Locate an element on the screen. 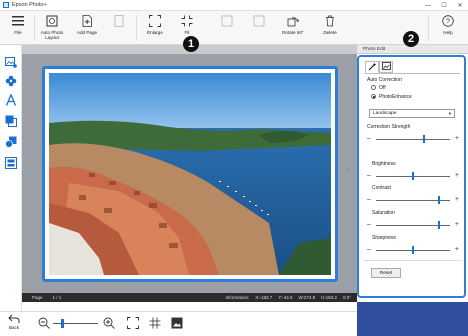  saturation-label: Saturation is located at coordinates (383, 213).